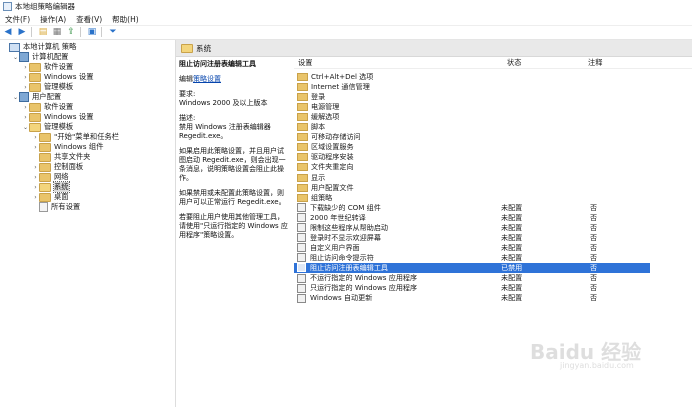 The image size is (692, 407). I want to click on tree-item-label: 管理模板, so click(59, 126).